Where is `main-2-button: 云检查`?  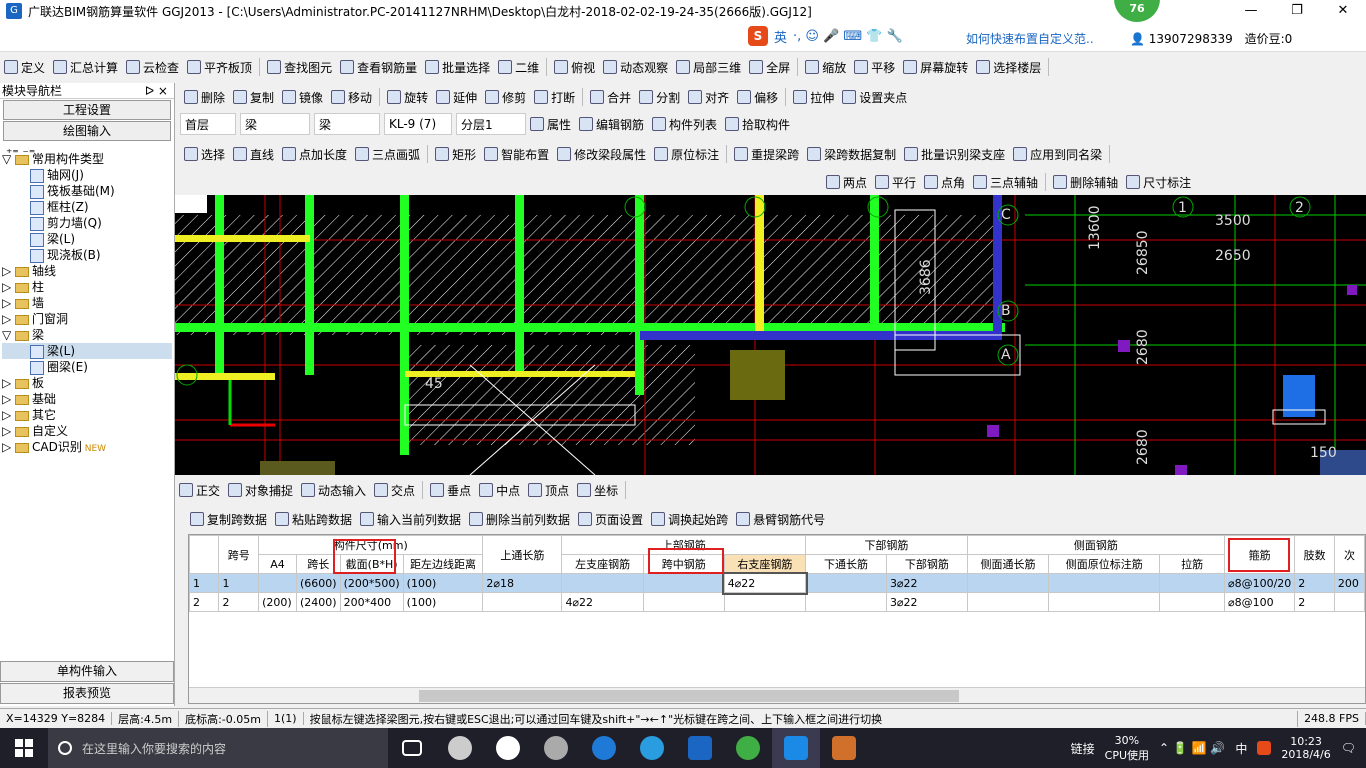 main-2-button: 云检查 is located at coordinates (152, 67).